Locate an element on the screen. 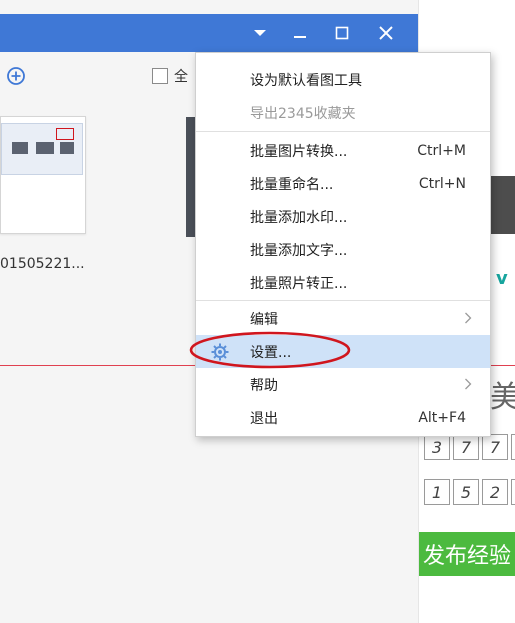 The image size is (515, 623). menu-item-label: 导出2345收藏夹 is located at coordinates (303, 113).